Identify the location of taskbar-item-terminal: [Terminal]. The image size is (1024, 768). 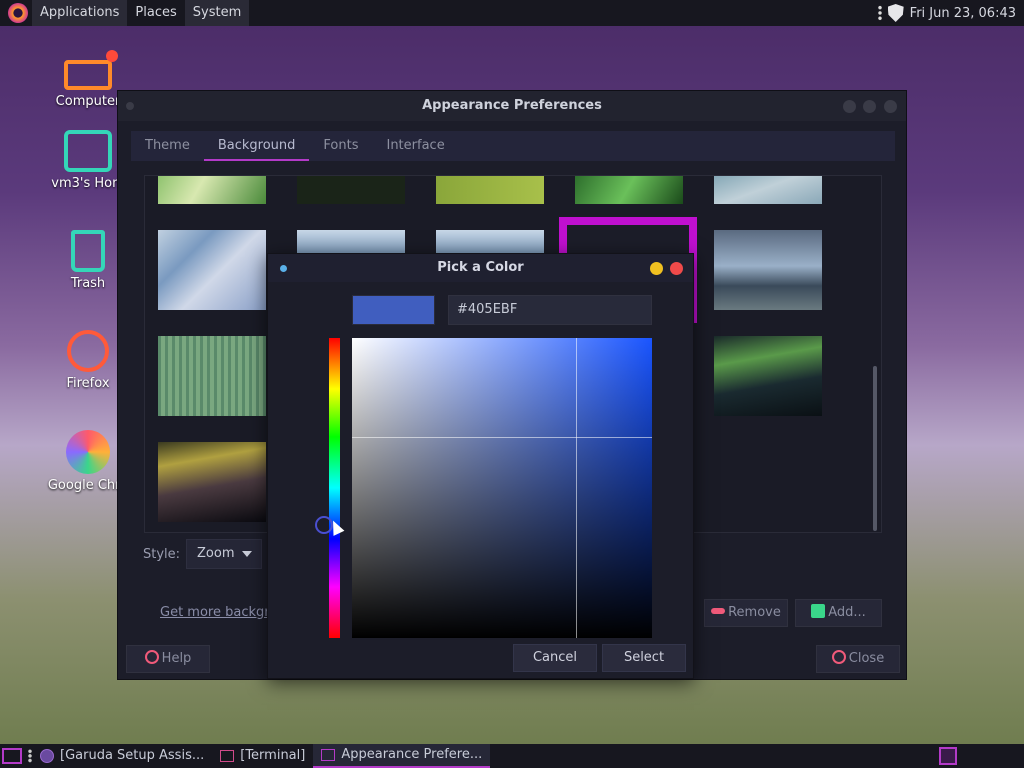
(262, 756).